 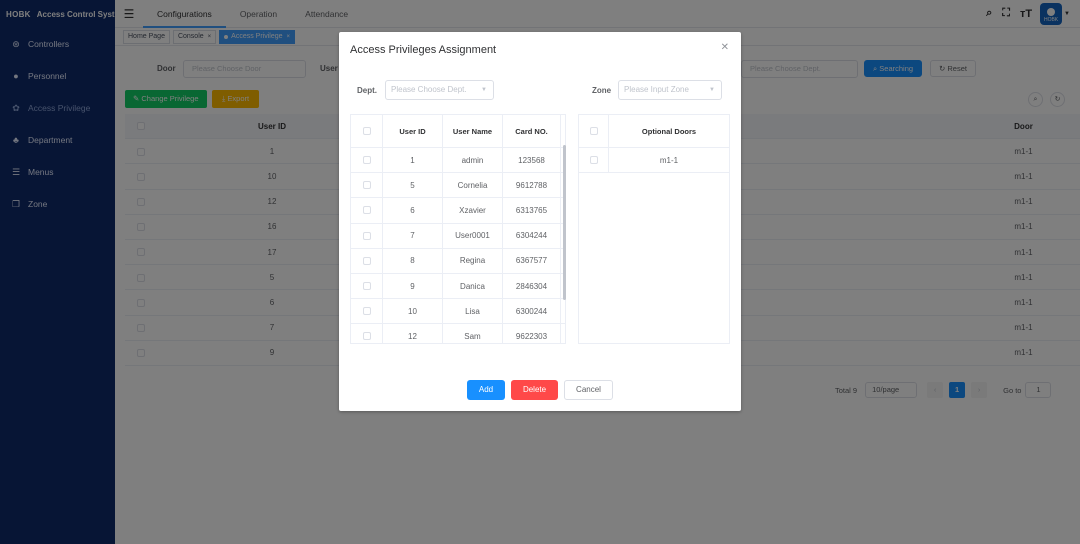 I want to click on header-optional-doors: Optional Doors, so click(x=669, y=131).